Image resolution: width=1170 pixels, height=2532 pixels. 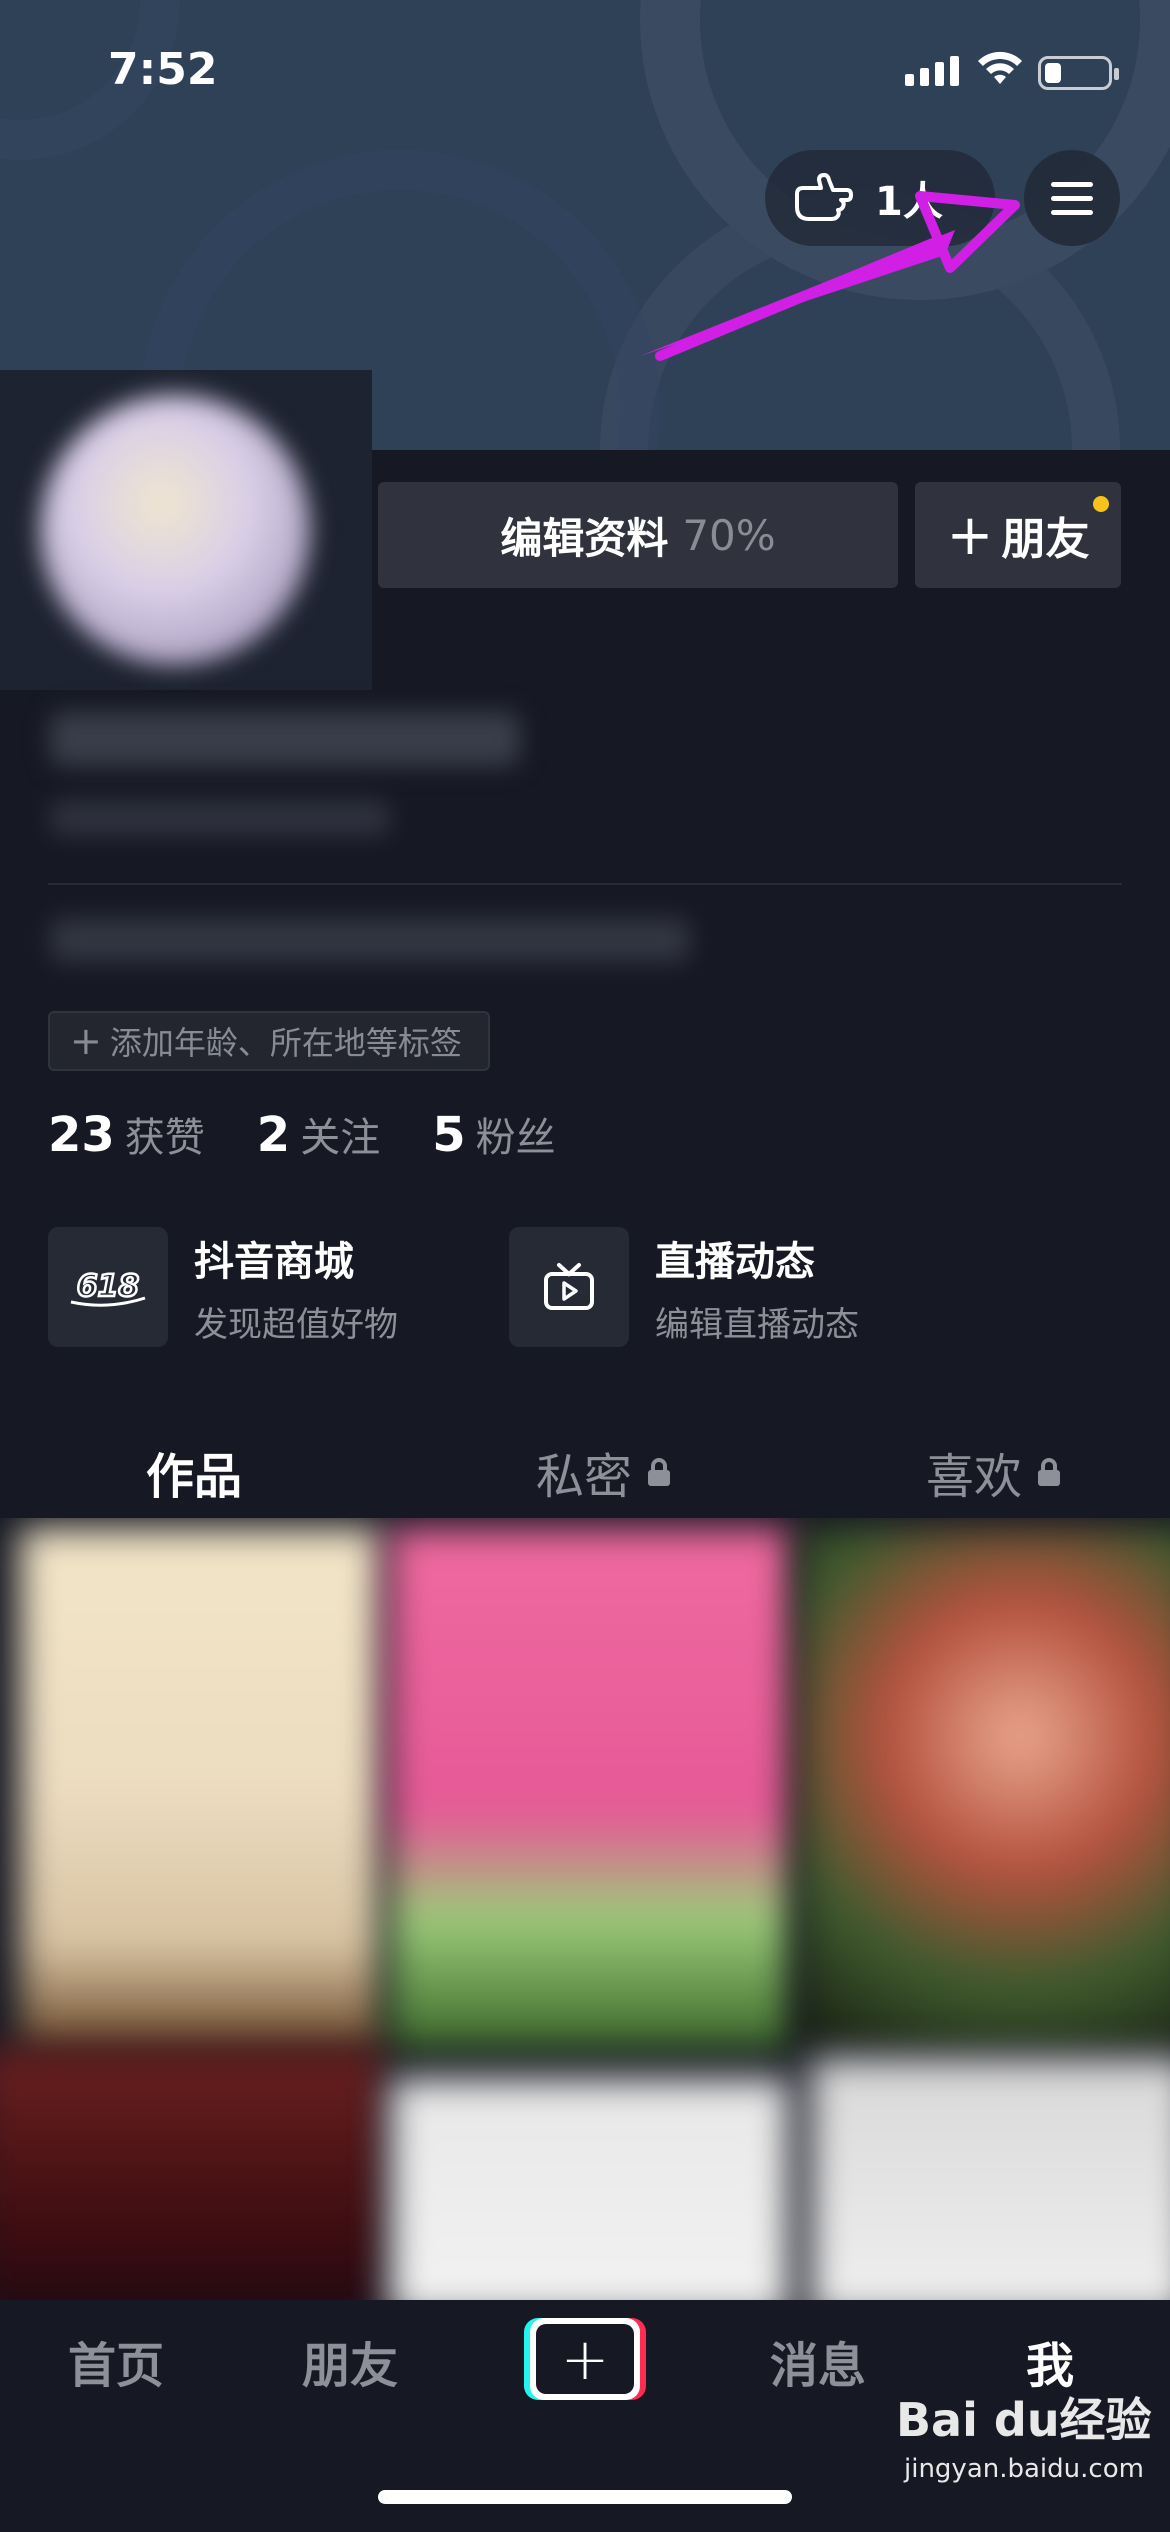 I want to click on stat-label: 关注, so click(x=340, y=1138).